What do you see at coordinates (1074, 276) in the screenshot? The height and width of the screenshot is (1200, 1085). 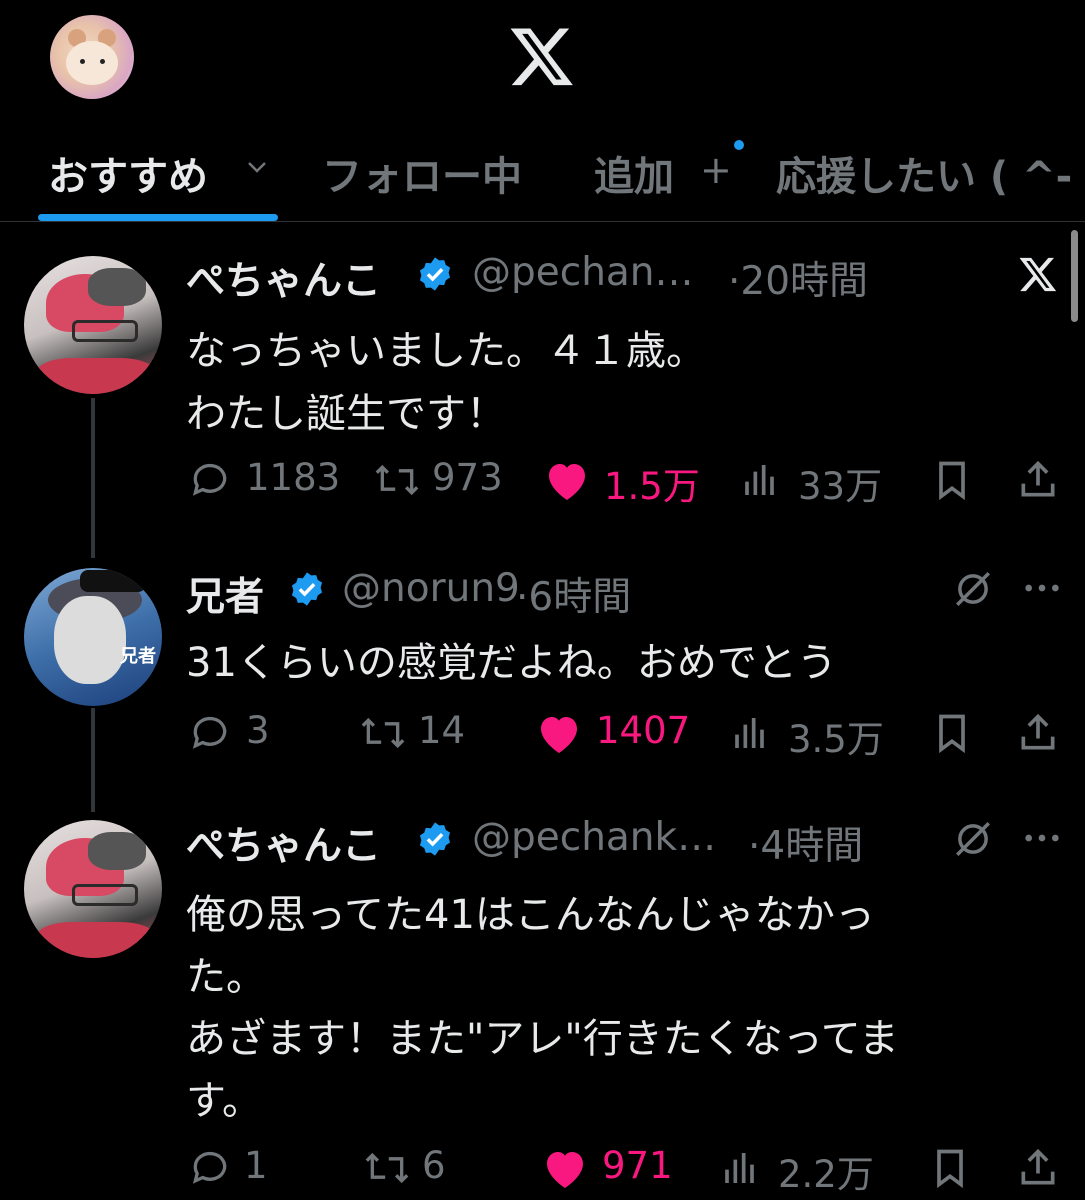 I see `scrollbar` at bounding box center [1074, 276].